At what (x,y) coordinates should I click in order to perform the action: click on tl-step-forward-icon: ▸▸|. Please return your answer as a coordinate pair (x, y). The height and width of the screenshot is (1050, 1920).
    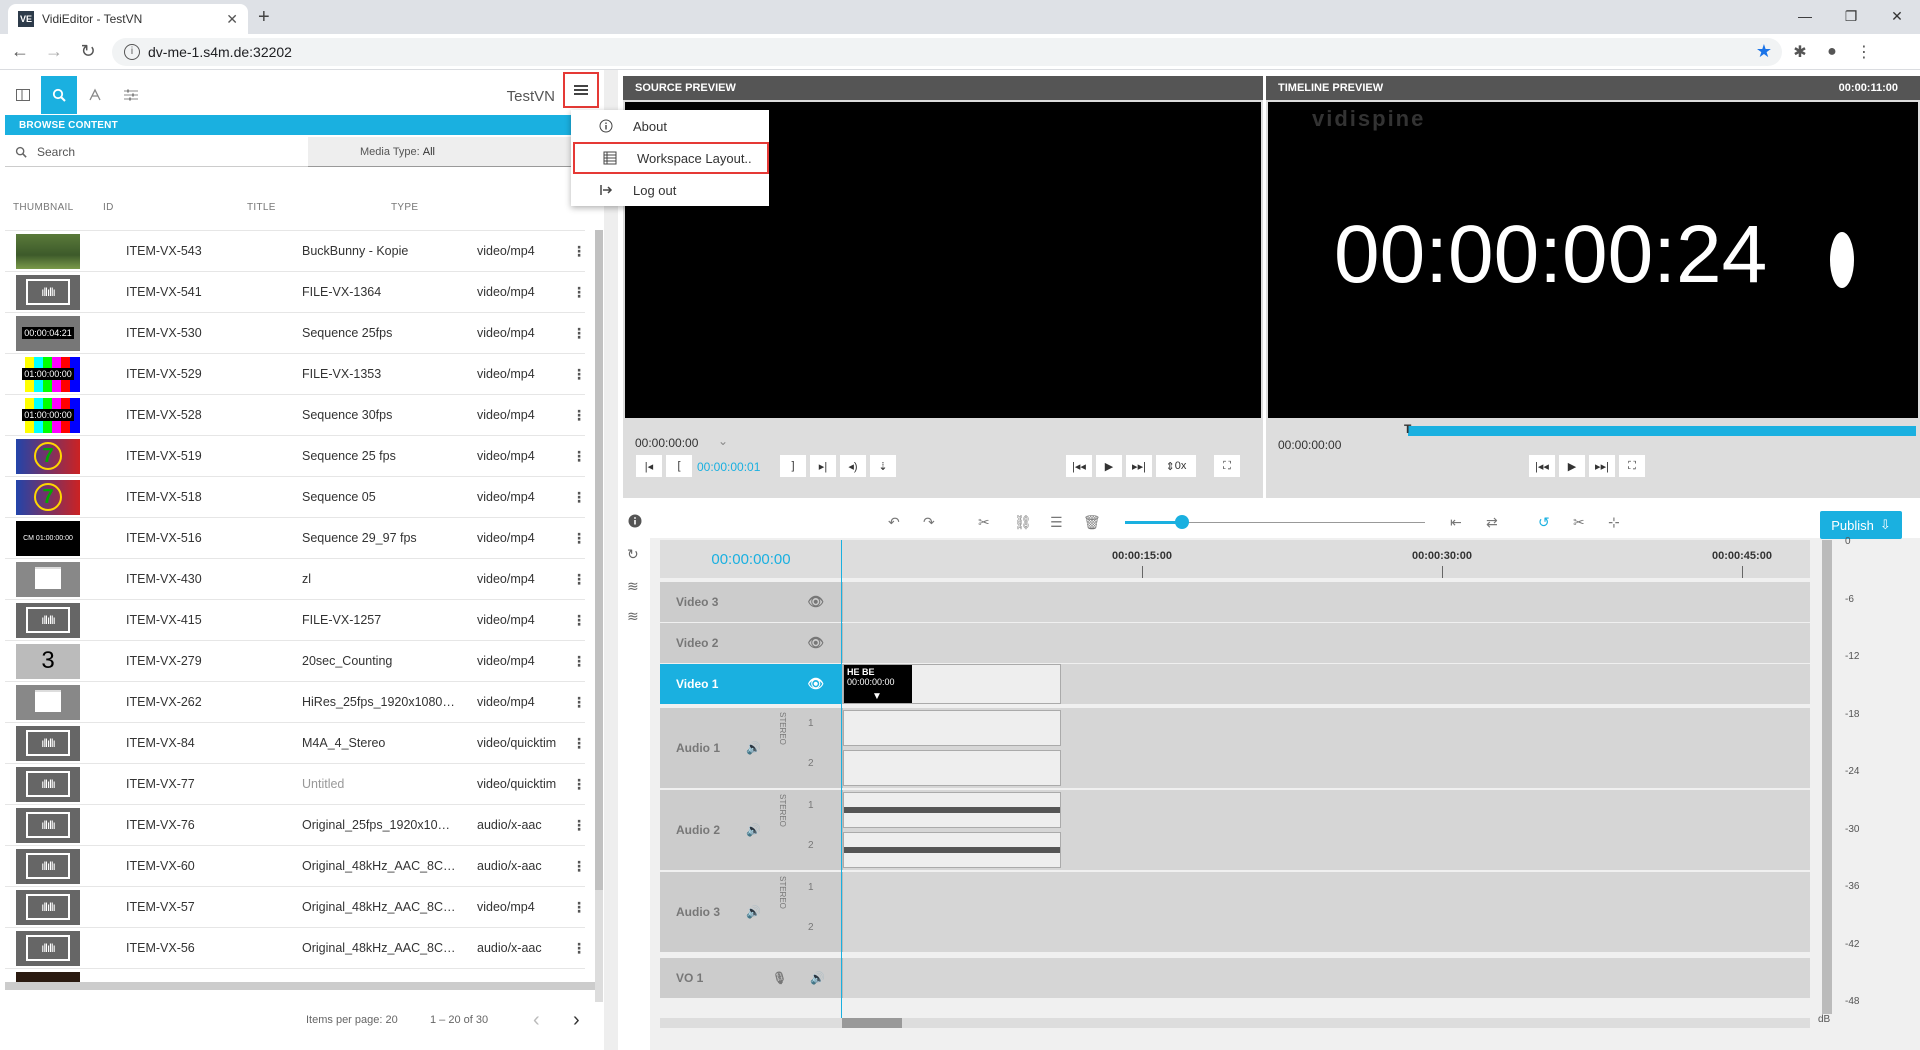
    Looking at the image, I should click on (1602, 466).